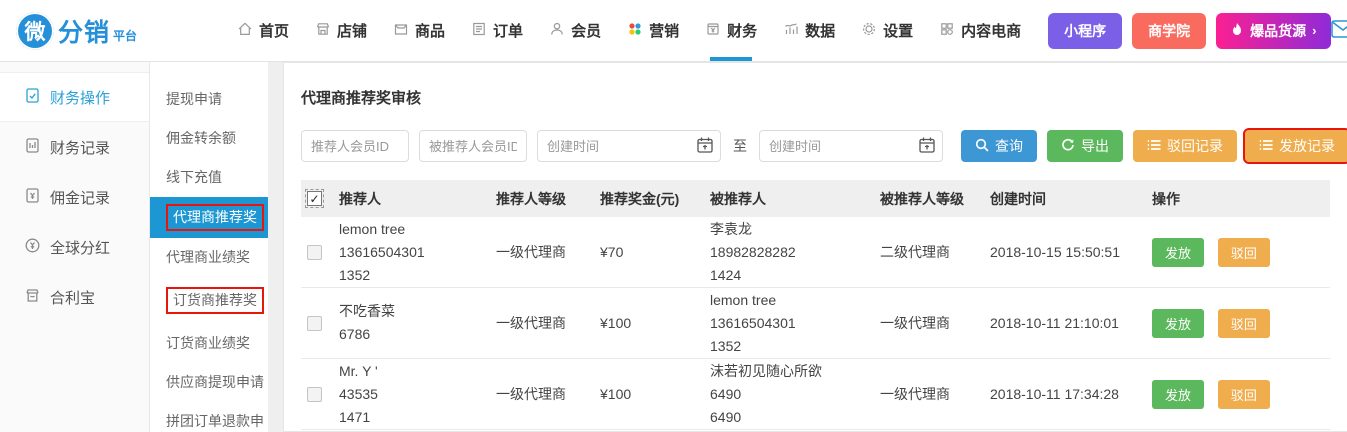 The width and height of the screenshot is (1347, 432). I want to click on submenu-item-withdrawal-application: 提现申请, so click(209, 99).